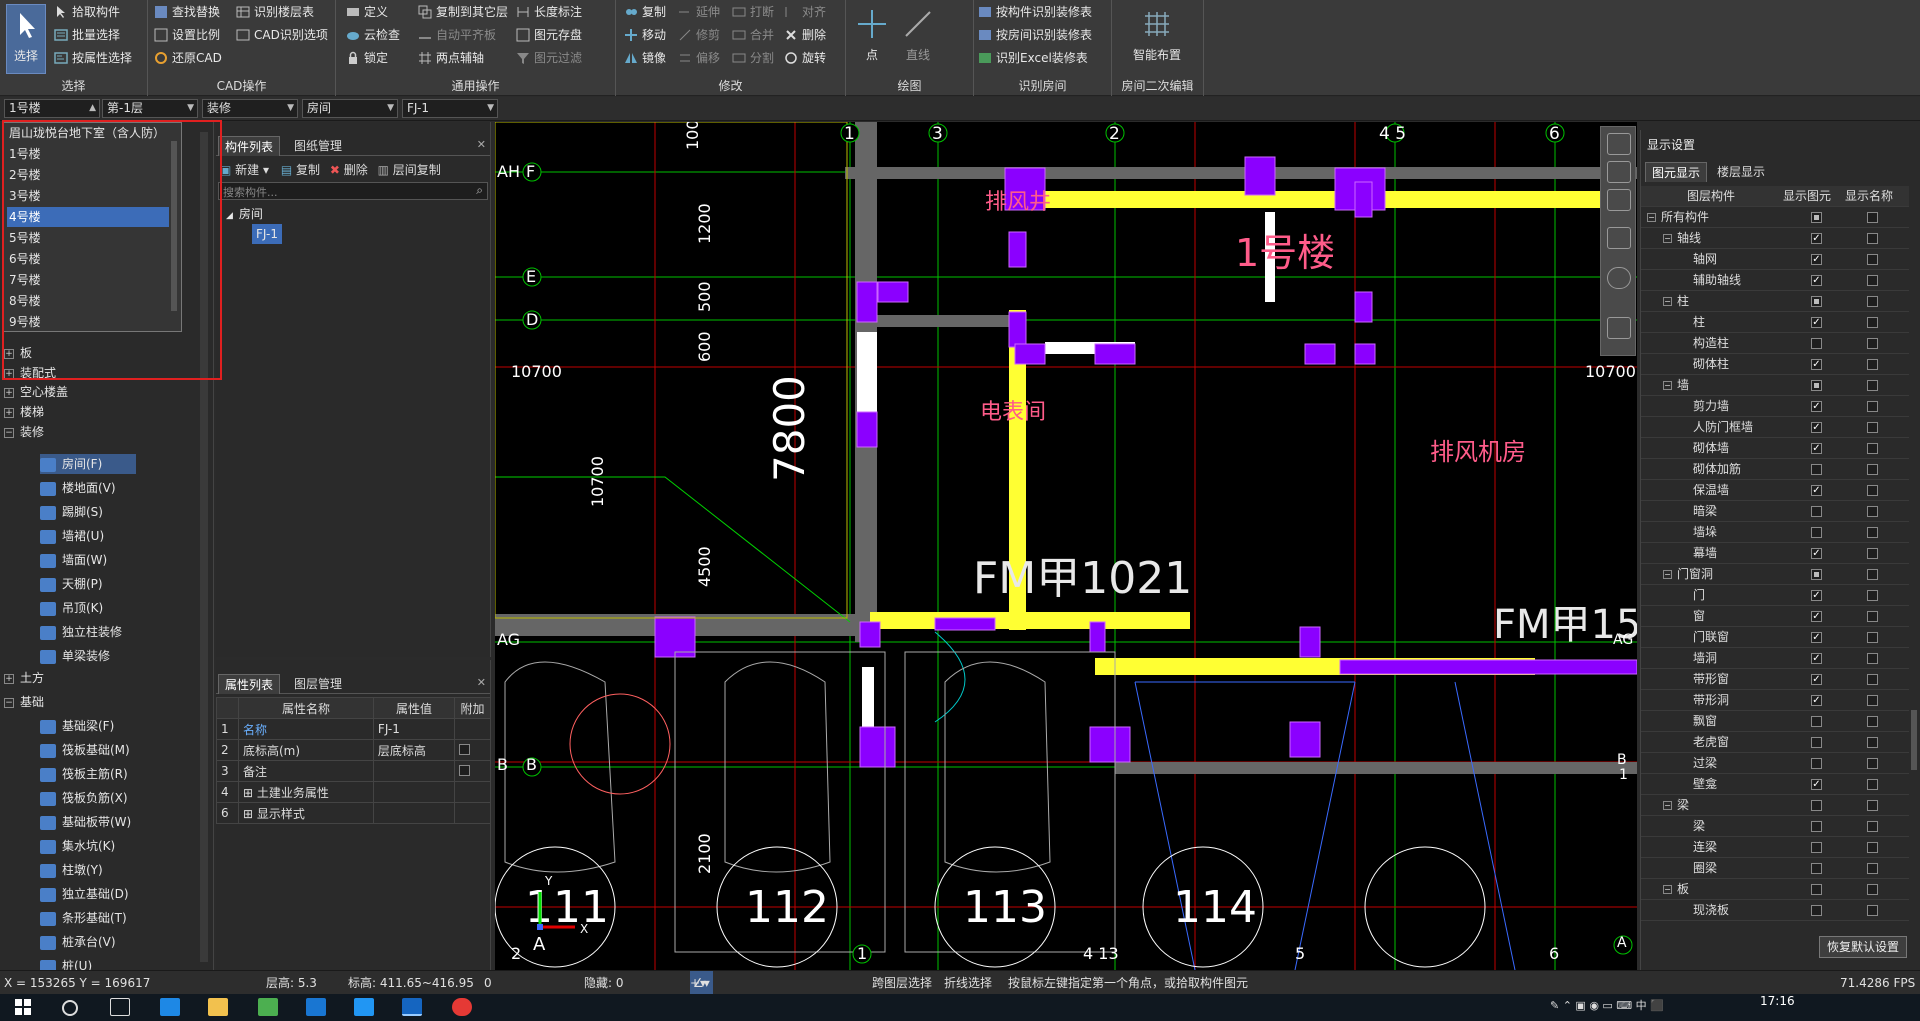 This screenshot has height=1021, width=1920. What do you see at coordinates (24, 702) in the screenshot?
I see `tree-node-foundation: − 基础` at bounding box center [24, 702].